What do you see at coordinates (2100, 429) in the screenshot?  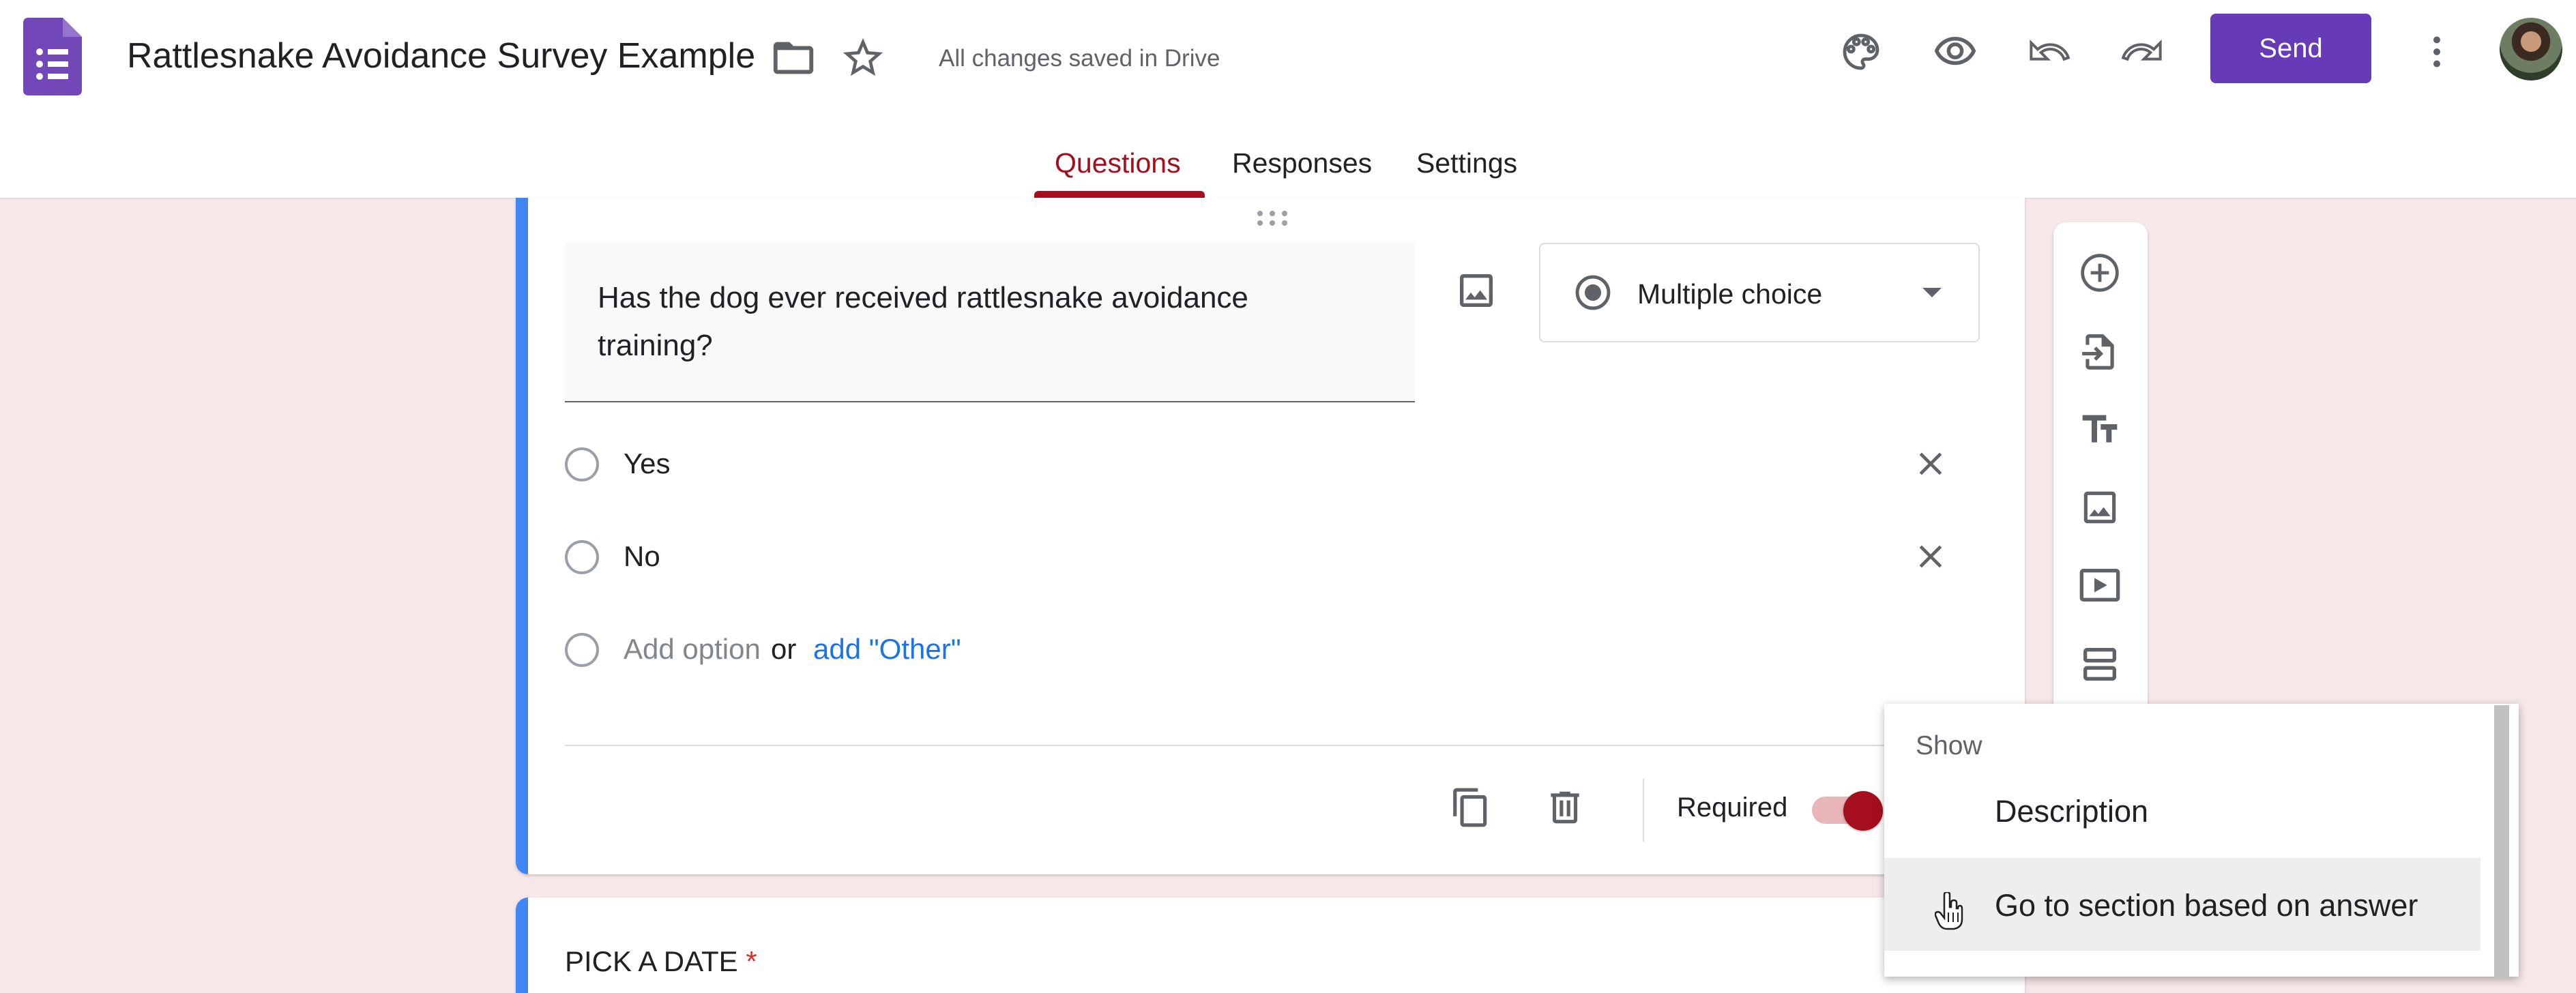 I see `add-title-icon` at bounding box center [2100, 429].